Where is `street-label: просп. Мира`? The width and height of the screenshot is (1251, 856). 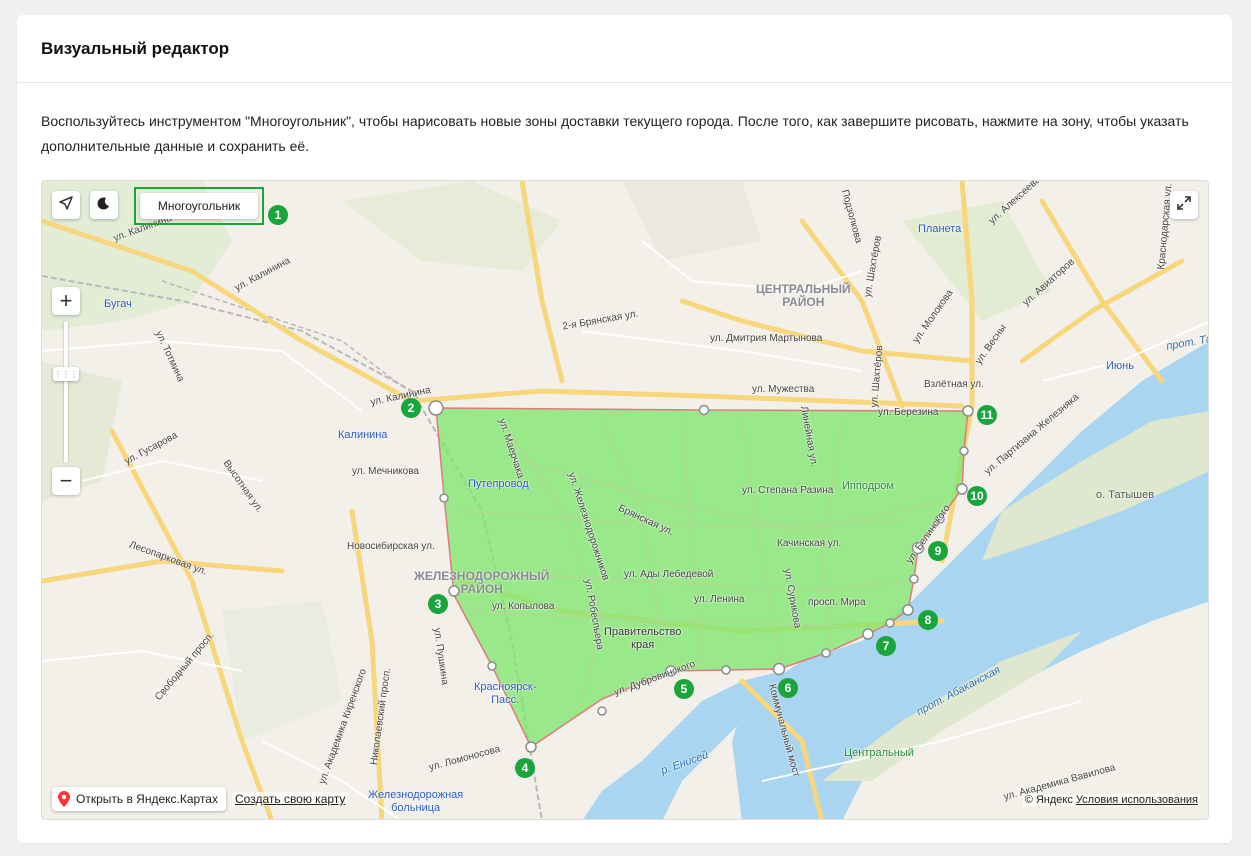
street-label: просп. Мира is located at coordinates (837, 602).